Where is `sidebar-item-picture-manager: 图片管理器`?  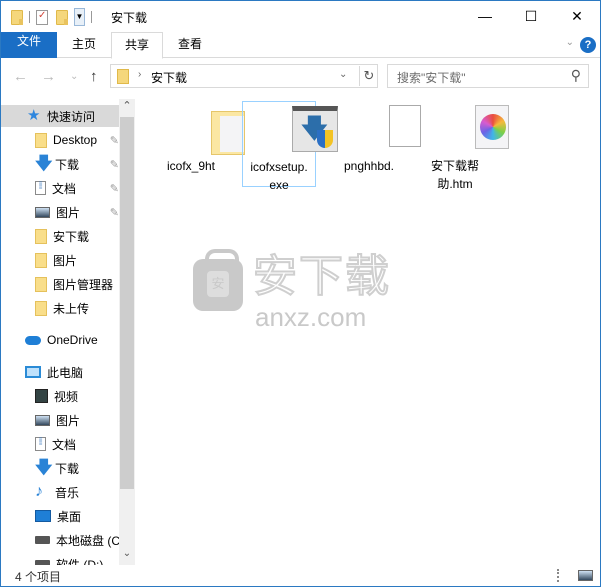
sidebar-item-picture-manager: 图片管理器 is located at coordinates (74, 284).